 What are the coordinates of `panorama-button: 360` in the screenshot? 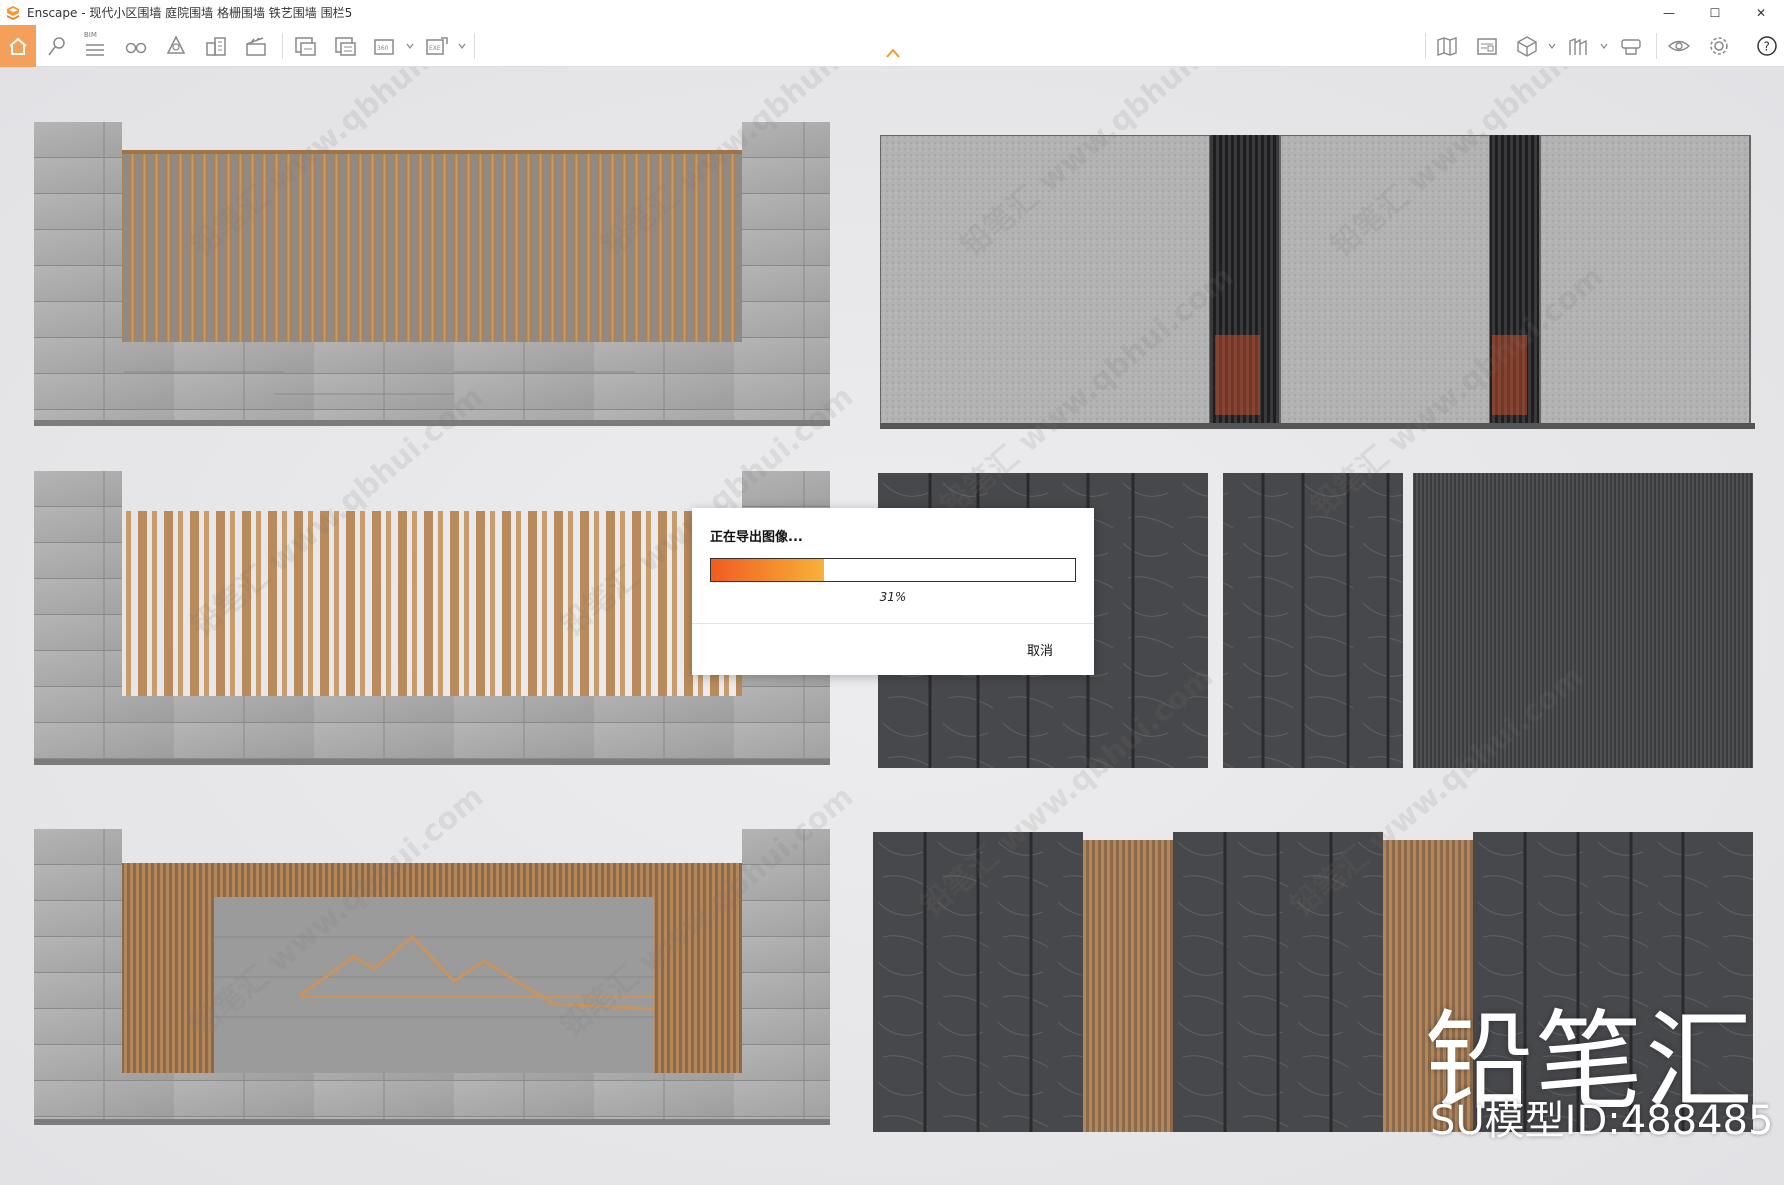 It's located at (385, 46).